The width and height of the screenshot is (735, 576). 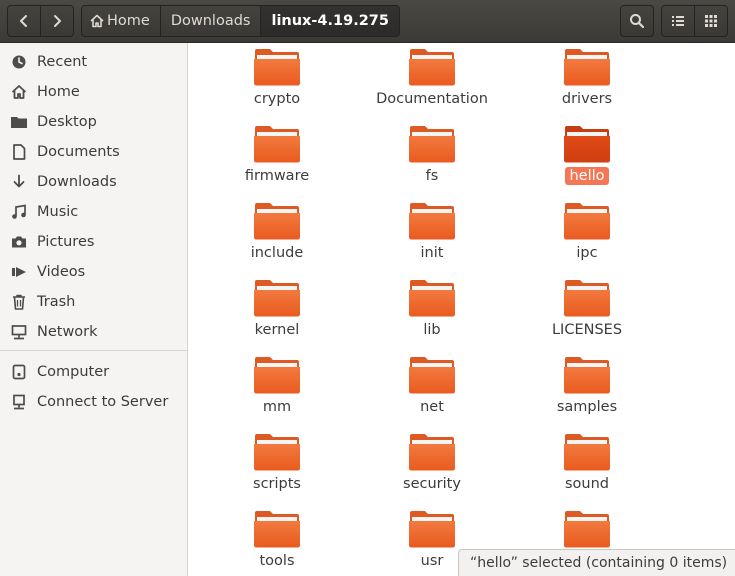 What do you see at coordinates (277, 236) in the screenshot?
I see `folder-item: include` at bounding box center [277, 236].